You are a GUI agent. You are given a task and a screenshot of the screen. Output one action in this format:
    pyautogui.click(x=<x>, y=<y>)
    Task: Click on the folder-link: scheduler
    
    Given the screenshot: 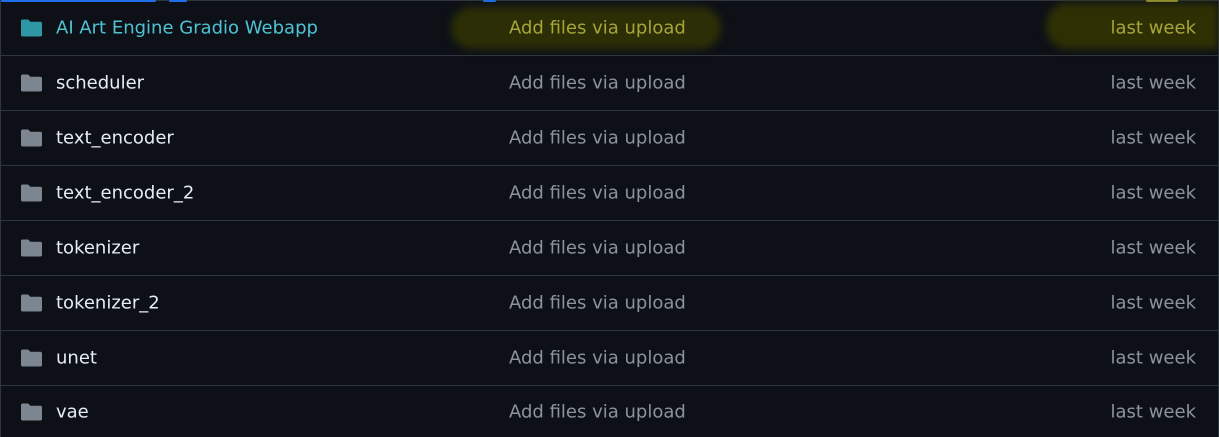 What is the action you would take?
    pyautogui.click(x=100, y=83)
    